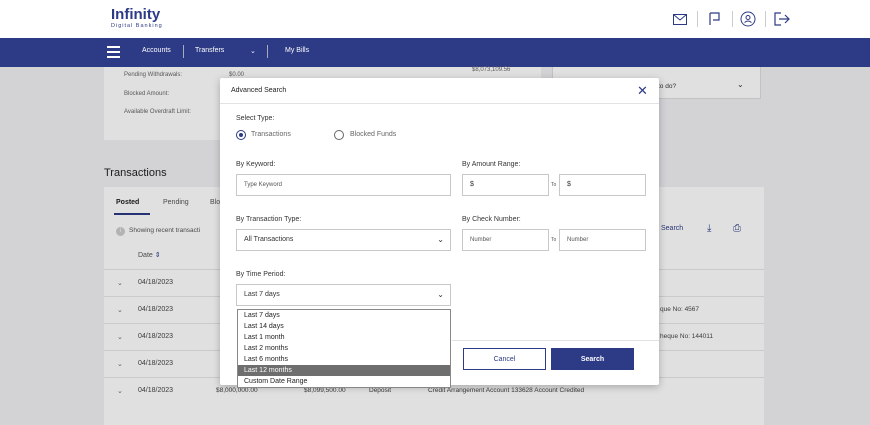 Image resolution: width=870 pixels, height=425 pixels. I want to click on close-icon: ✕, so click(642, 91).